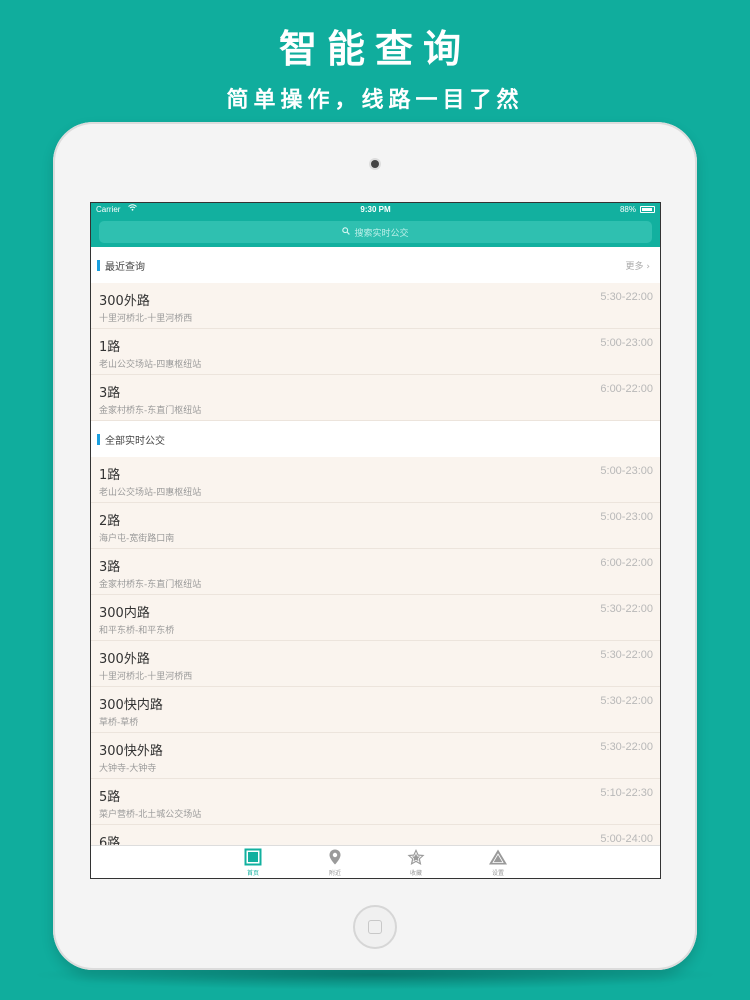  What do you see at coordinates (128, 769) in the screenshot?
I see `route-stops: 大钟寺-大钟寺` at bounding box center [128, 769].